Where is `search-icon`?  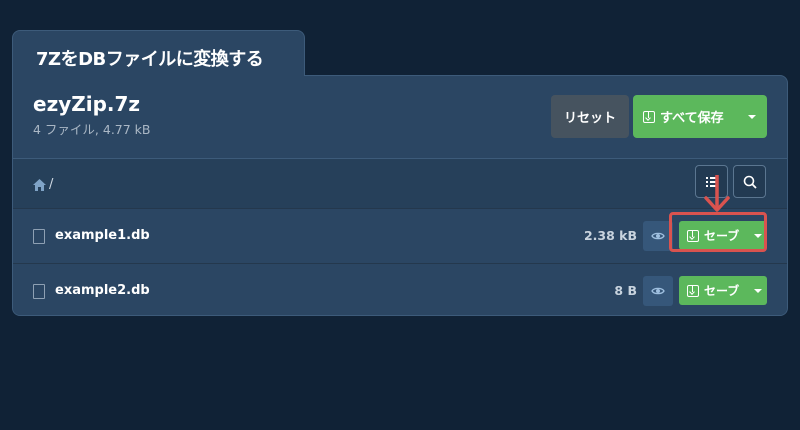 search-icon is located at coordinates (750, 182).